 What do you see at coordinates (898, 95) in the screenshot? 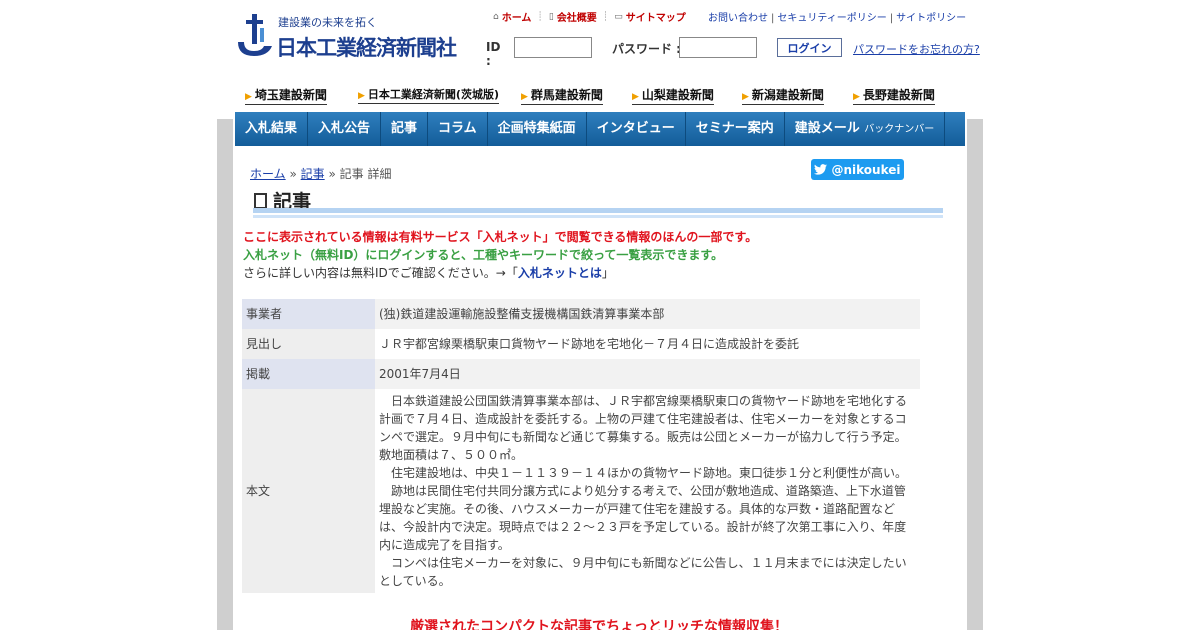
I see `paper-label: 長野建設新聞` at bounding box center [898, 95].